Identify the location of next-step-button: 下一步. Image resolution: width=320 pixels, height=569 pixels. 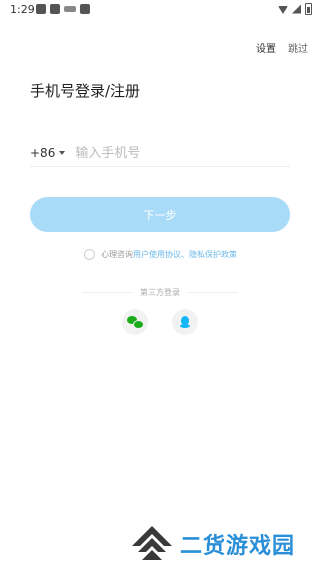
(160, 214).